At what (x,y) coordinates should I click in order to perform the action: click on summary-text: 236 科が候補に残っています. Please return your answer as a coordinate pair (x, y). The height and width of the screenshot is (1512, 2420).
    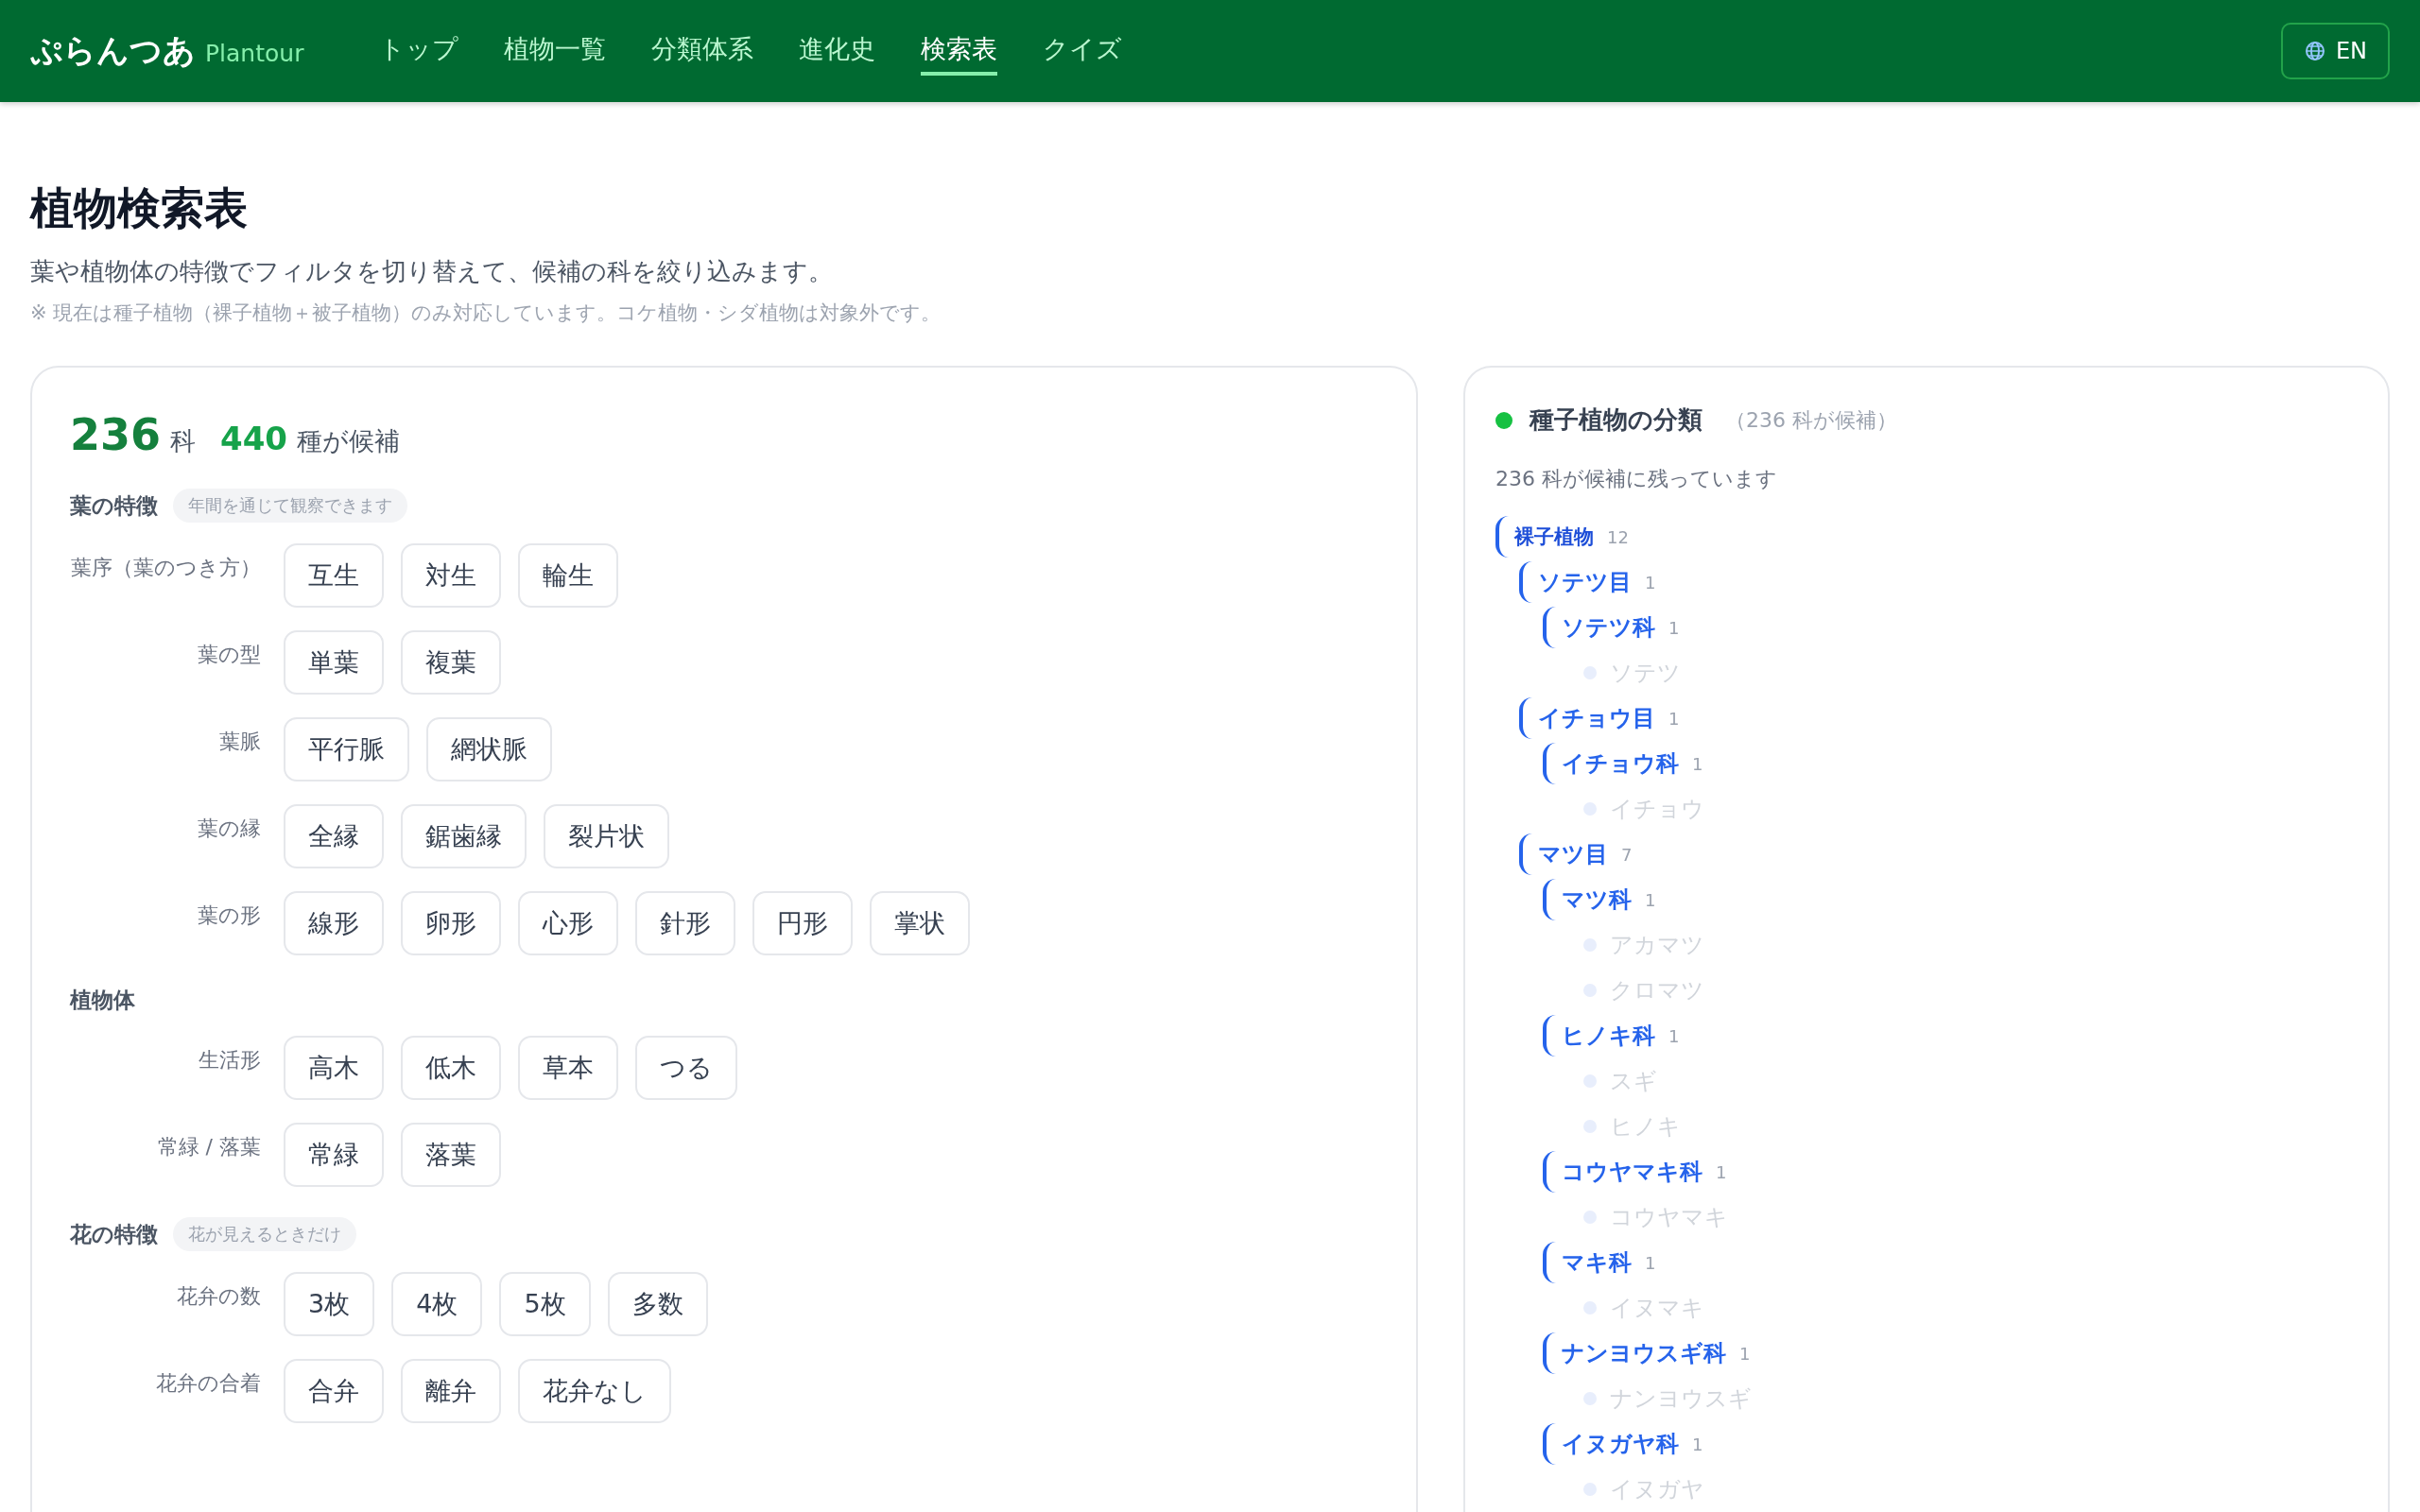
    Looking at the image, I should click on (1637, 479).